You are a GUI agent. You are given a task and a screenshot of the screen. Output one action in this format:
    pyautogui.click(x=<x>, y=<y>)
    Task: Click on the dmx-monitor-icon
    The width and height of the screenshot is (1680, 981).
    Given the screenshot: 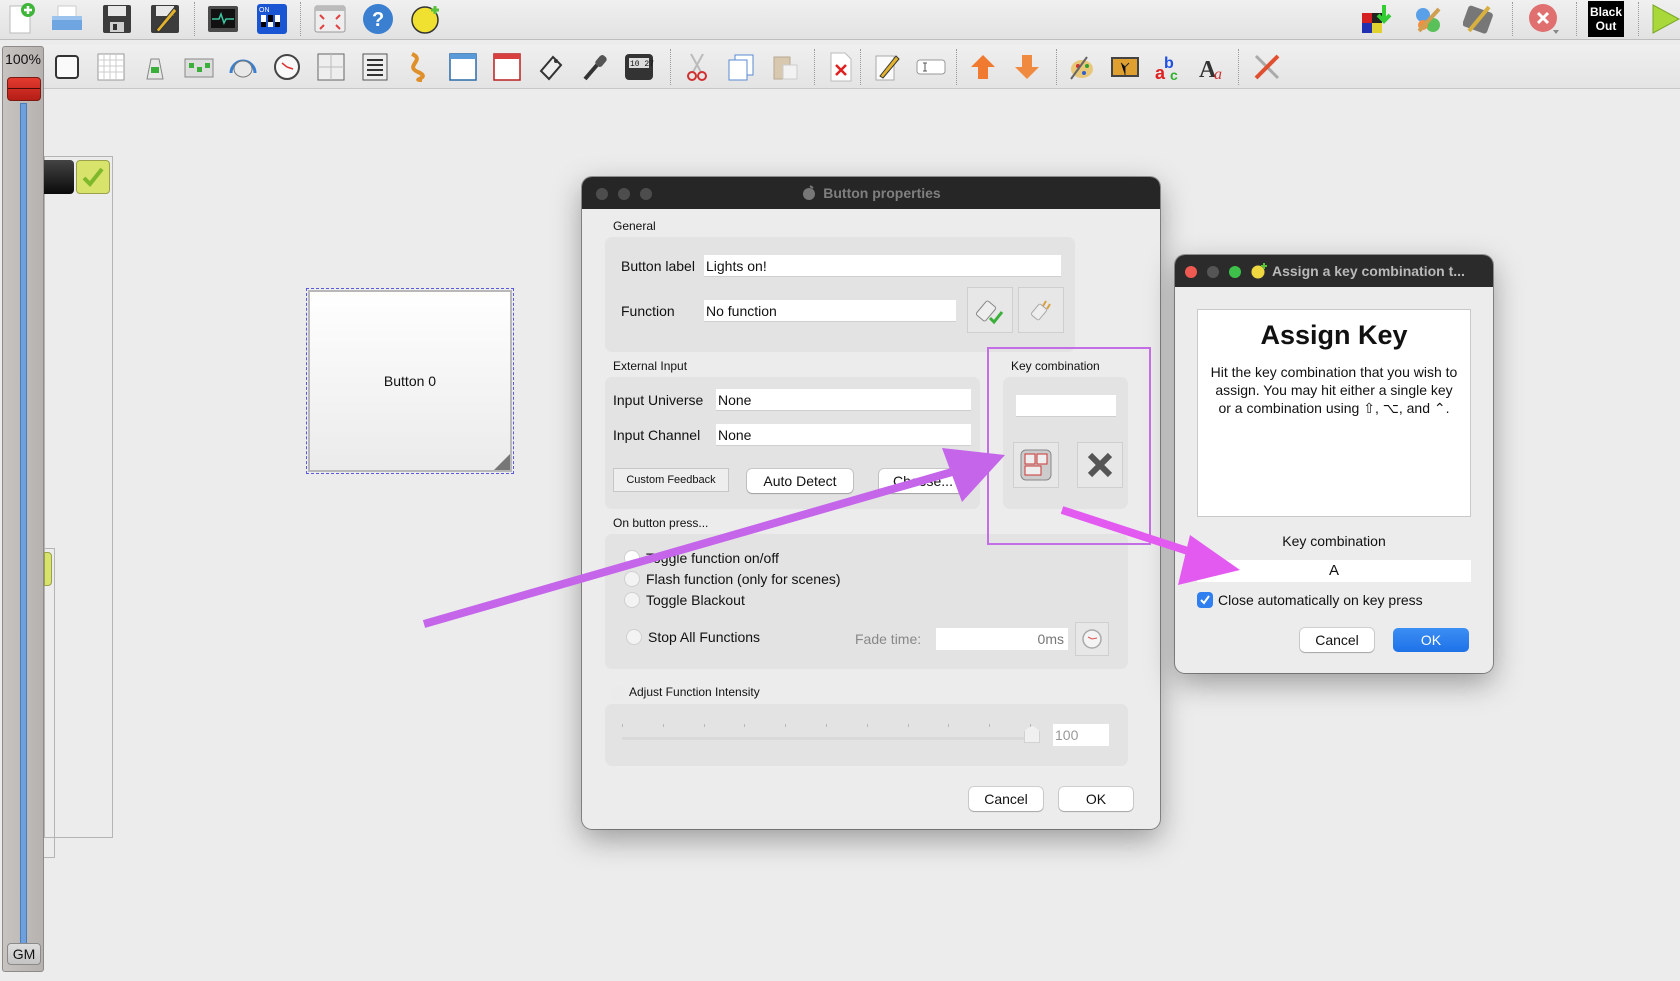 What is the action you would take?
    pyautogui.click(x=223, y=19)
    